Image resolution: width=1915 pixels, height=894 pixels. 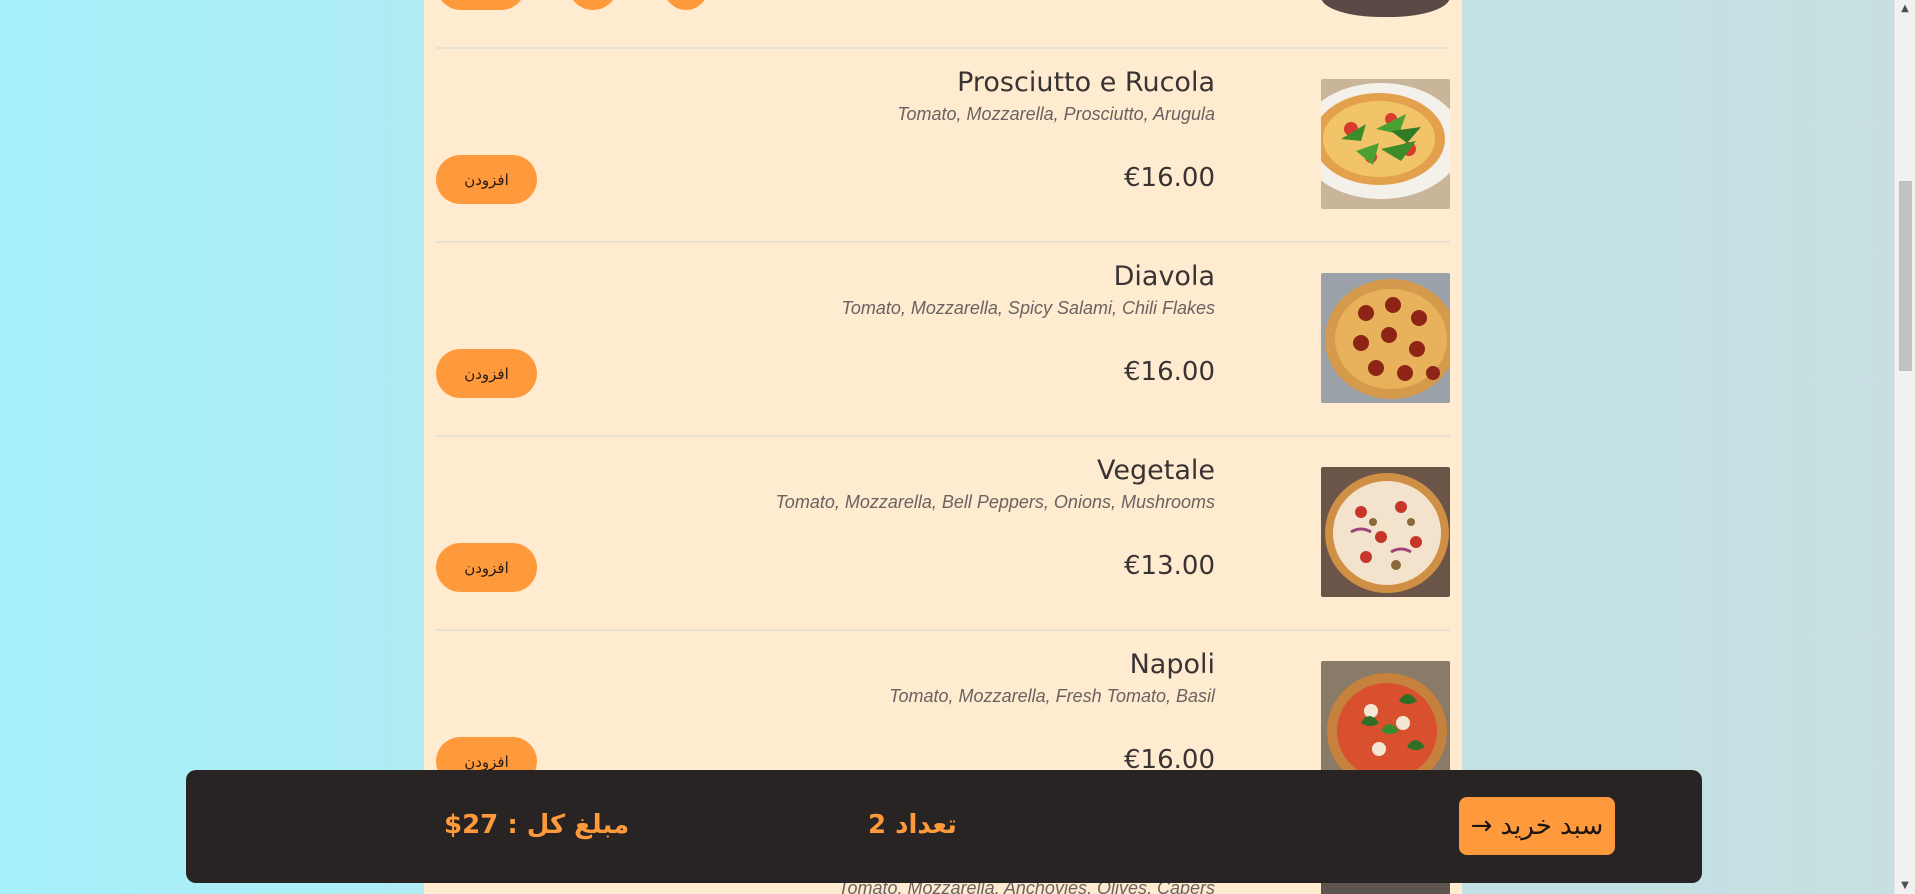 What do you see at coordinates (537, 825) in the screenshot?
I see `cart-total: مبلغ کل : 27$` at bounding box center [537, 825].